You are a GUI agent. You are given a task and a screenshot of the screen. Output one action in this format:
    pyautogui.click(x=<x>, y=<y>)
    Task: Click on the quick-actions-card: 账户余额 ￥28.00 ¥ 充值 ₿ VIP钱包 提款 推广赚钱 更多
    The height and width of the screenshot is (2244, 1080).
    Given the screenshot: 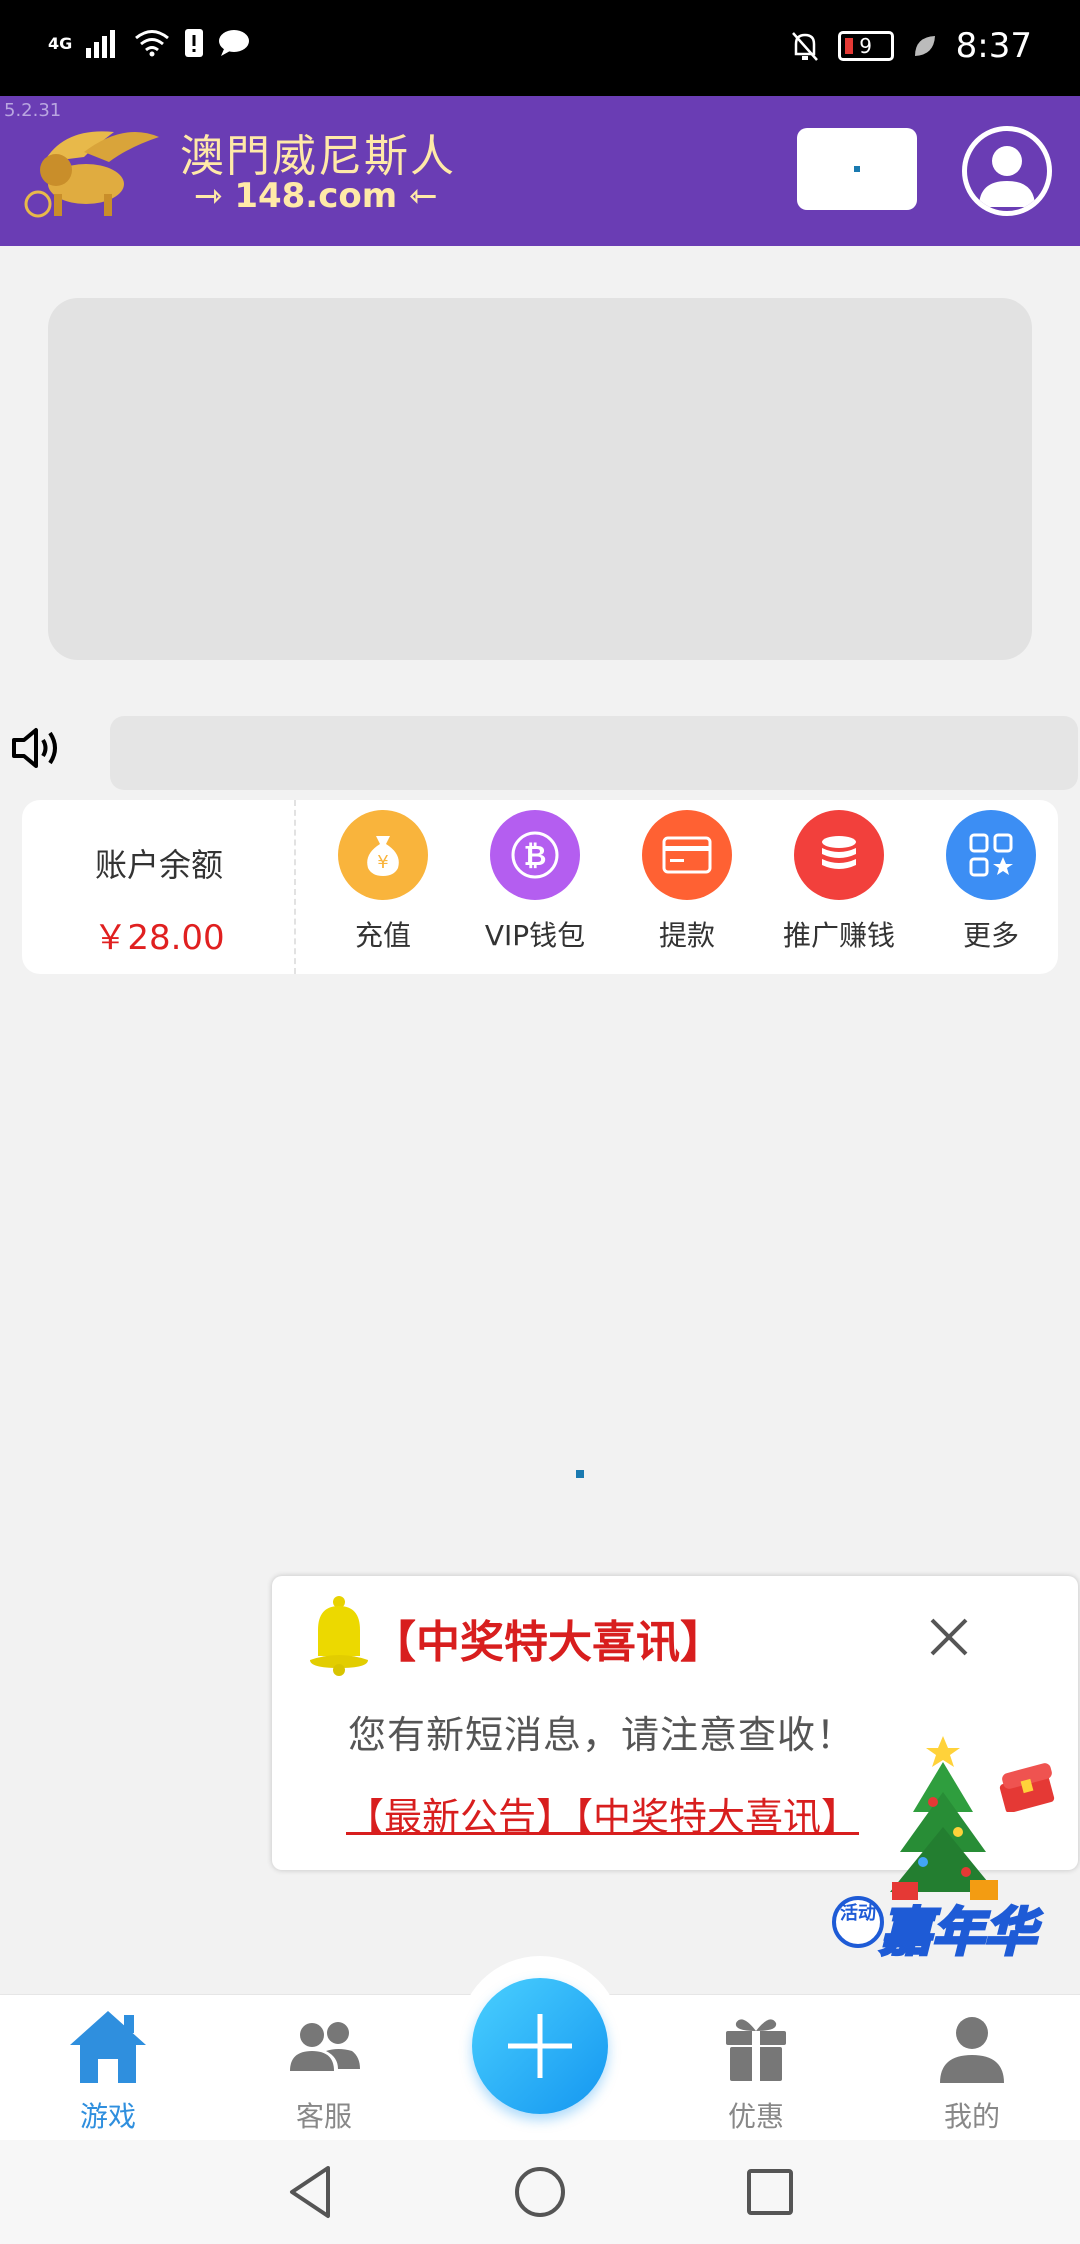 What is the action you would take?
    pyautogui.click(x=540, y=887)
    